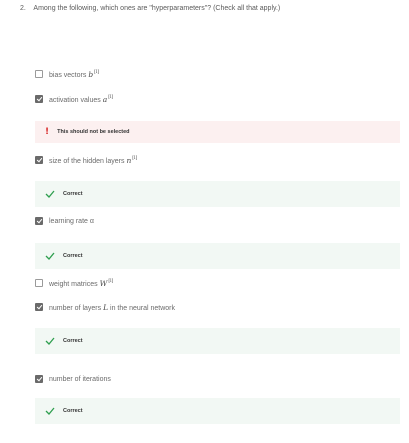 Image resolution: width=409 pixels, height=443 pixels. What do you see at coordinates (81, 283) in the screenshot?
I see `option-label: weight matrices W[l]` at bounding box center [81, 283].